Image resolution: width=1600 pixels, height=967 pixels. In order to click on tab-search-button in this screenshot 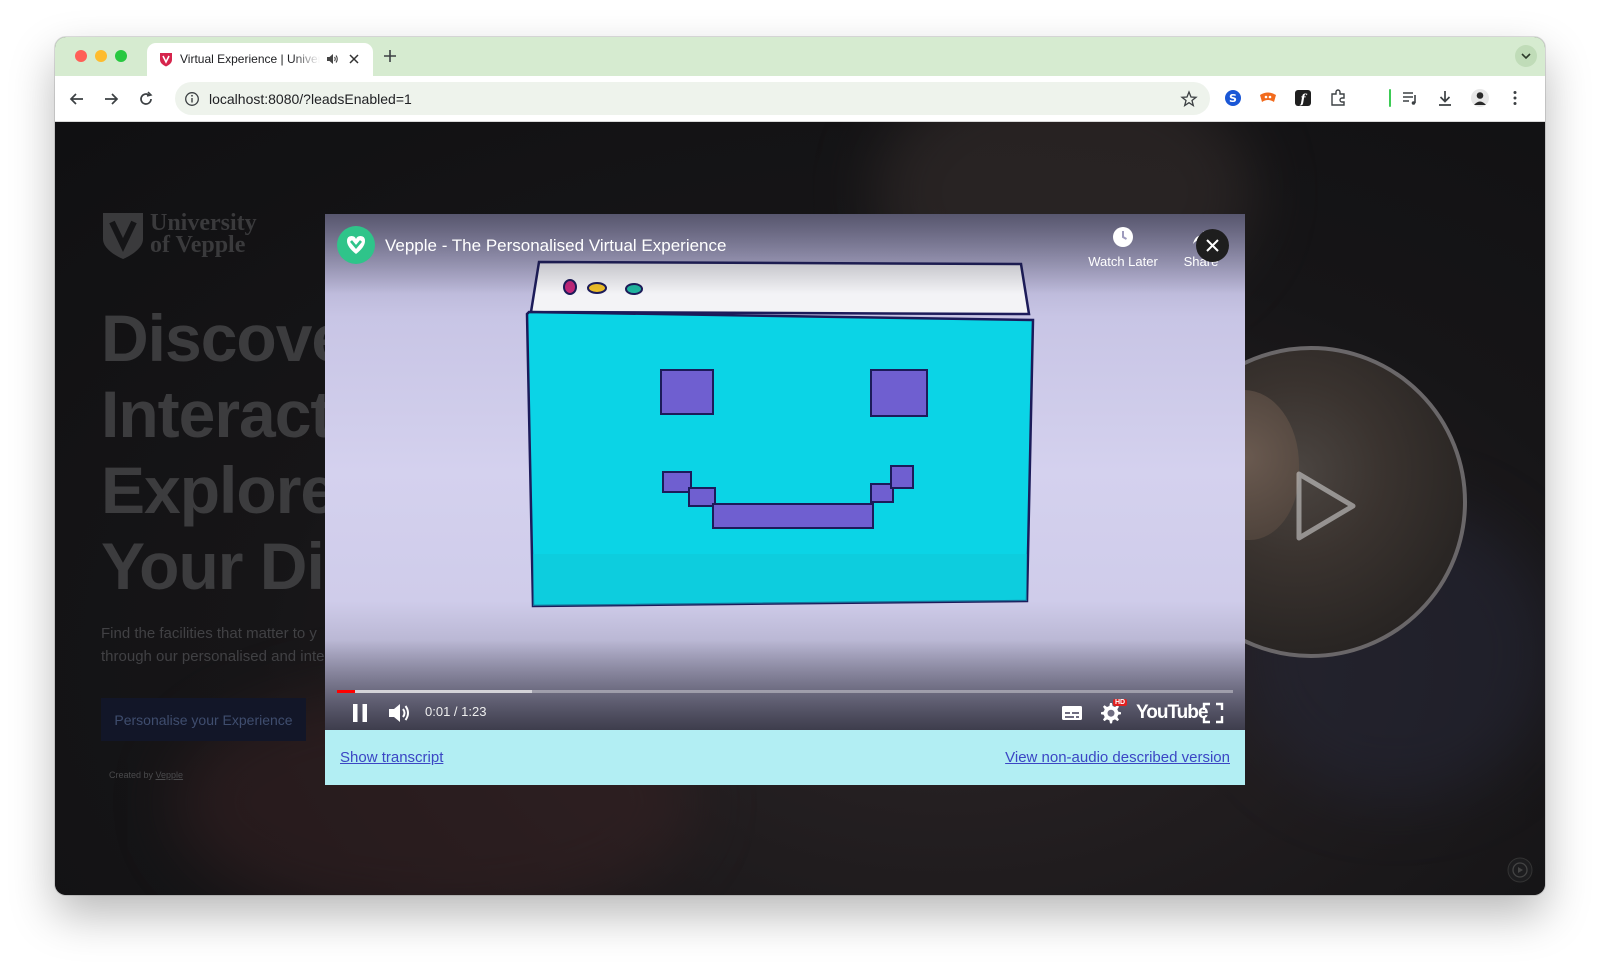, I will do `click(1526, 56)`.